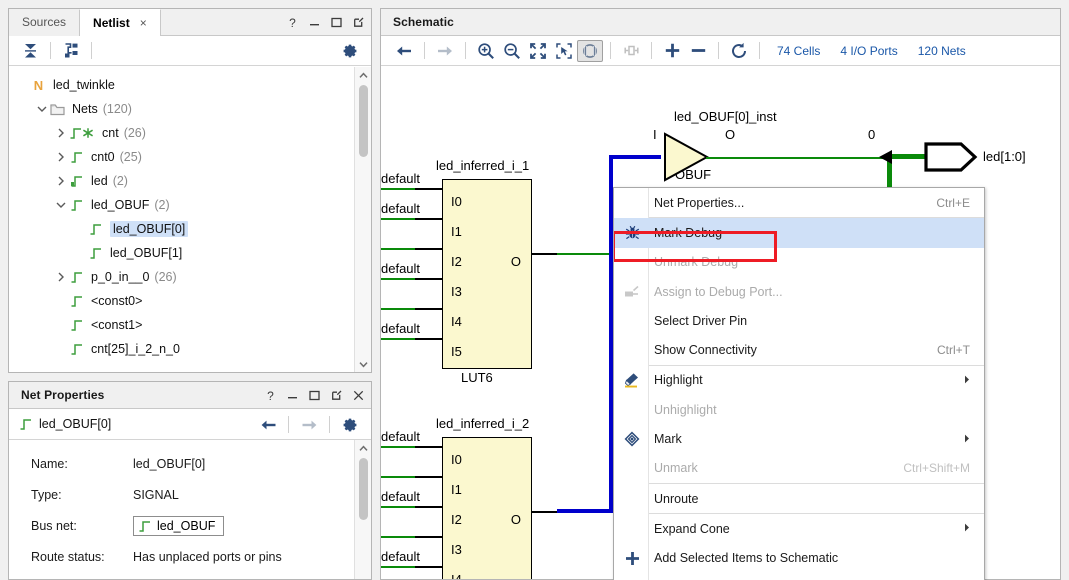  Describe the element at coordinates (798, 51) in the screenshot. I see `schematic-stat-link: 74 Cells` at that location.